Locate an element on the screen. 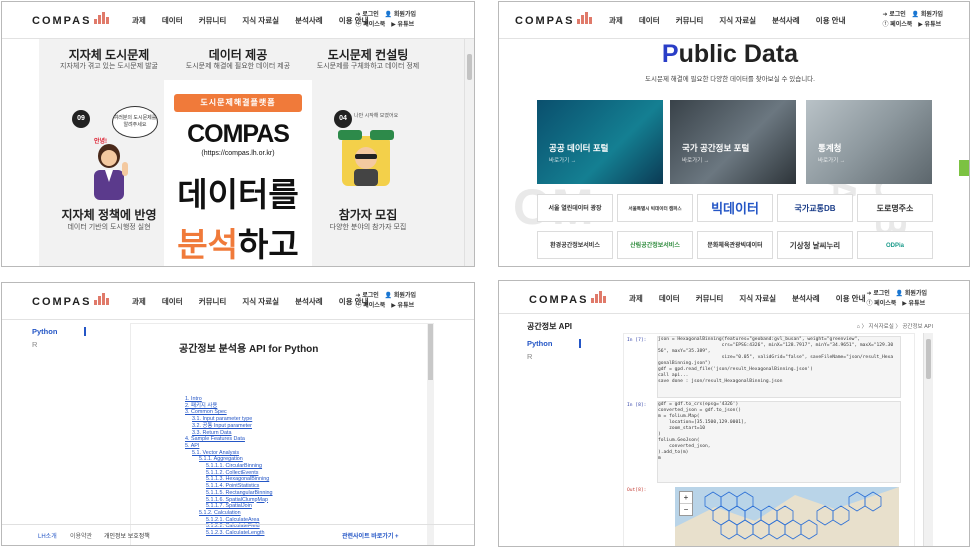 This screenshot has height=549, width=972. toc-item: 5.1.1.1. CircularBinning is located at coordinates (229, 466).